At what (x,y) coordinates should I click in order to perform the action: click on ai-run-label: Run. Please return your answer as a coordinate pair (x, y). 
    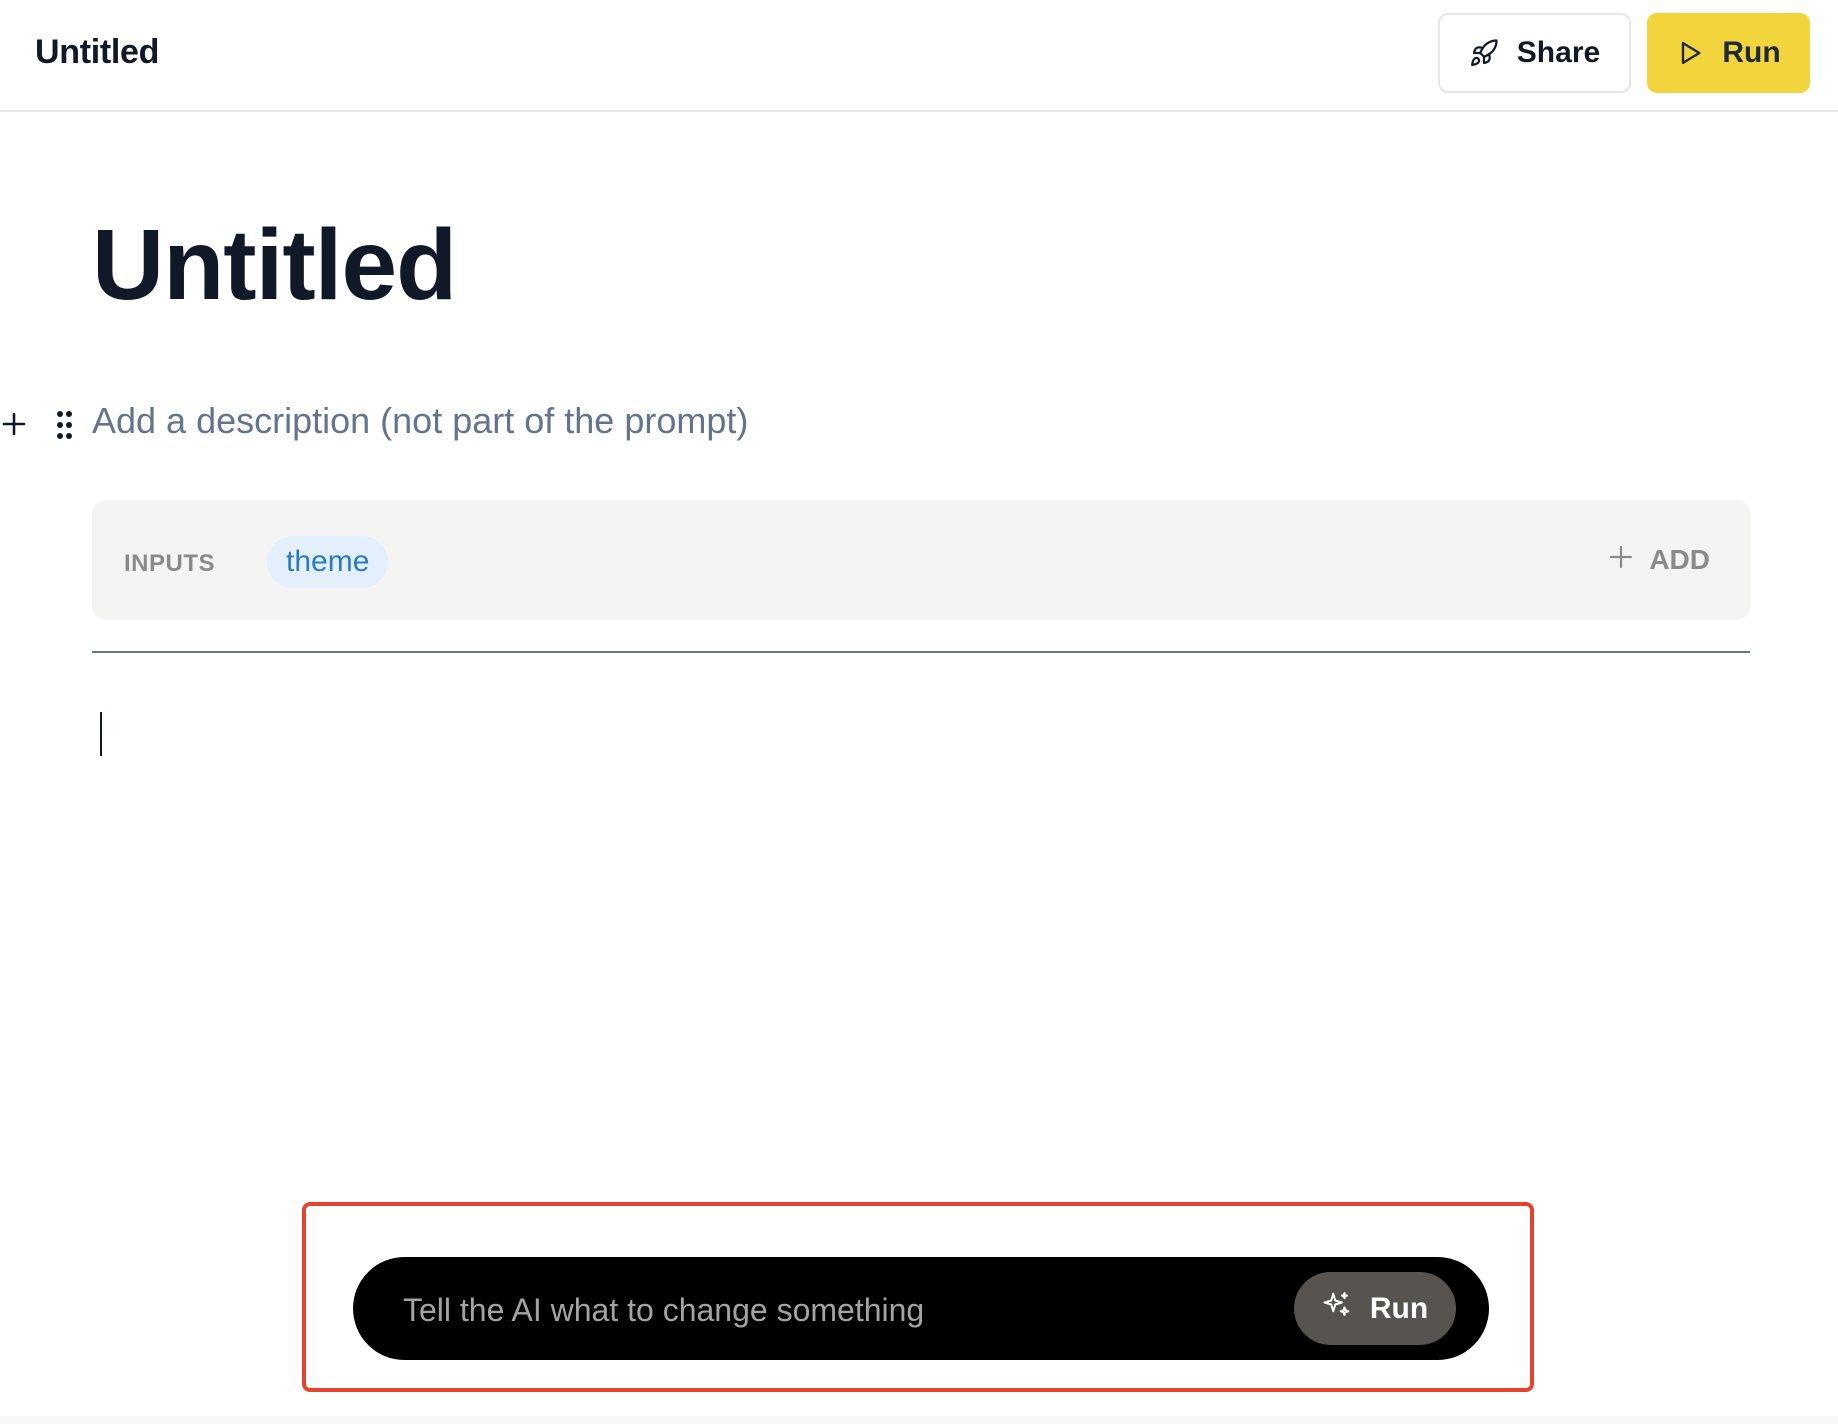
    Looking at the image, I should click on (1399, 1308).